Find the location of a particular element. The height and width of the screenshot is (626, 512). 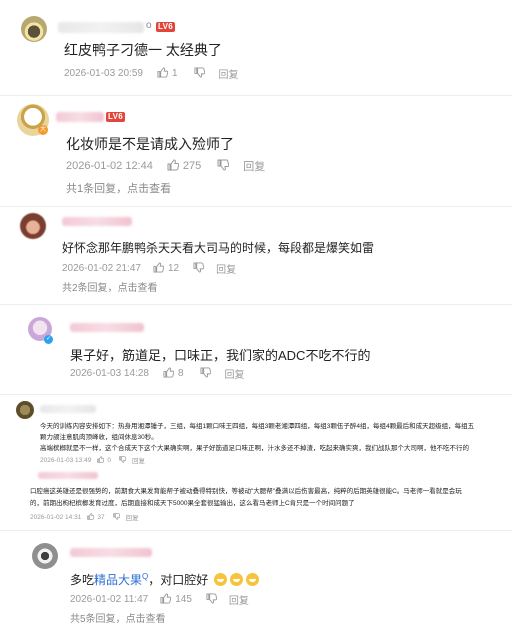

comment-text-before: 多吃 is located at coordinates (82, 580).